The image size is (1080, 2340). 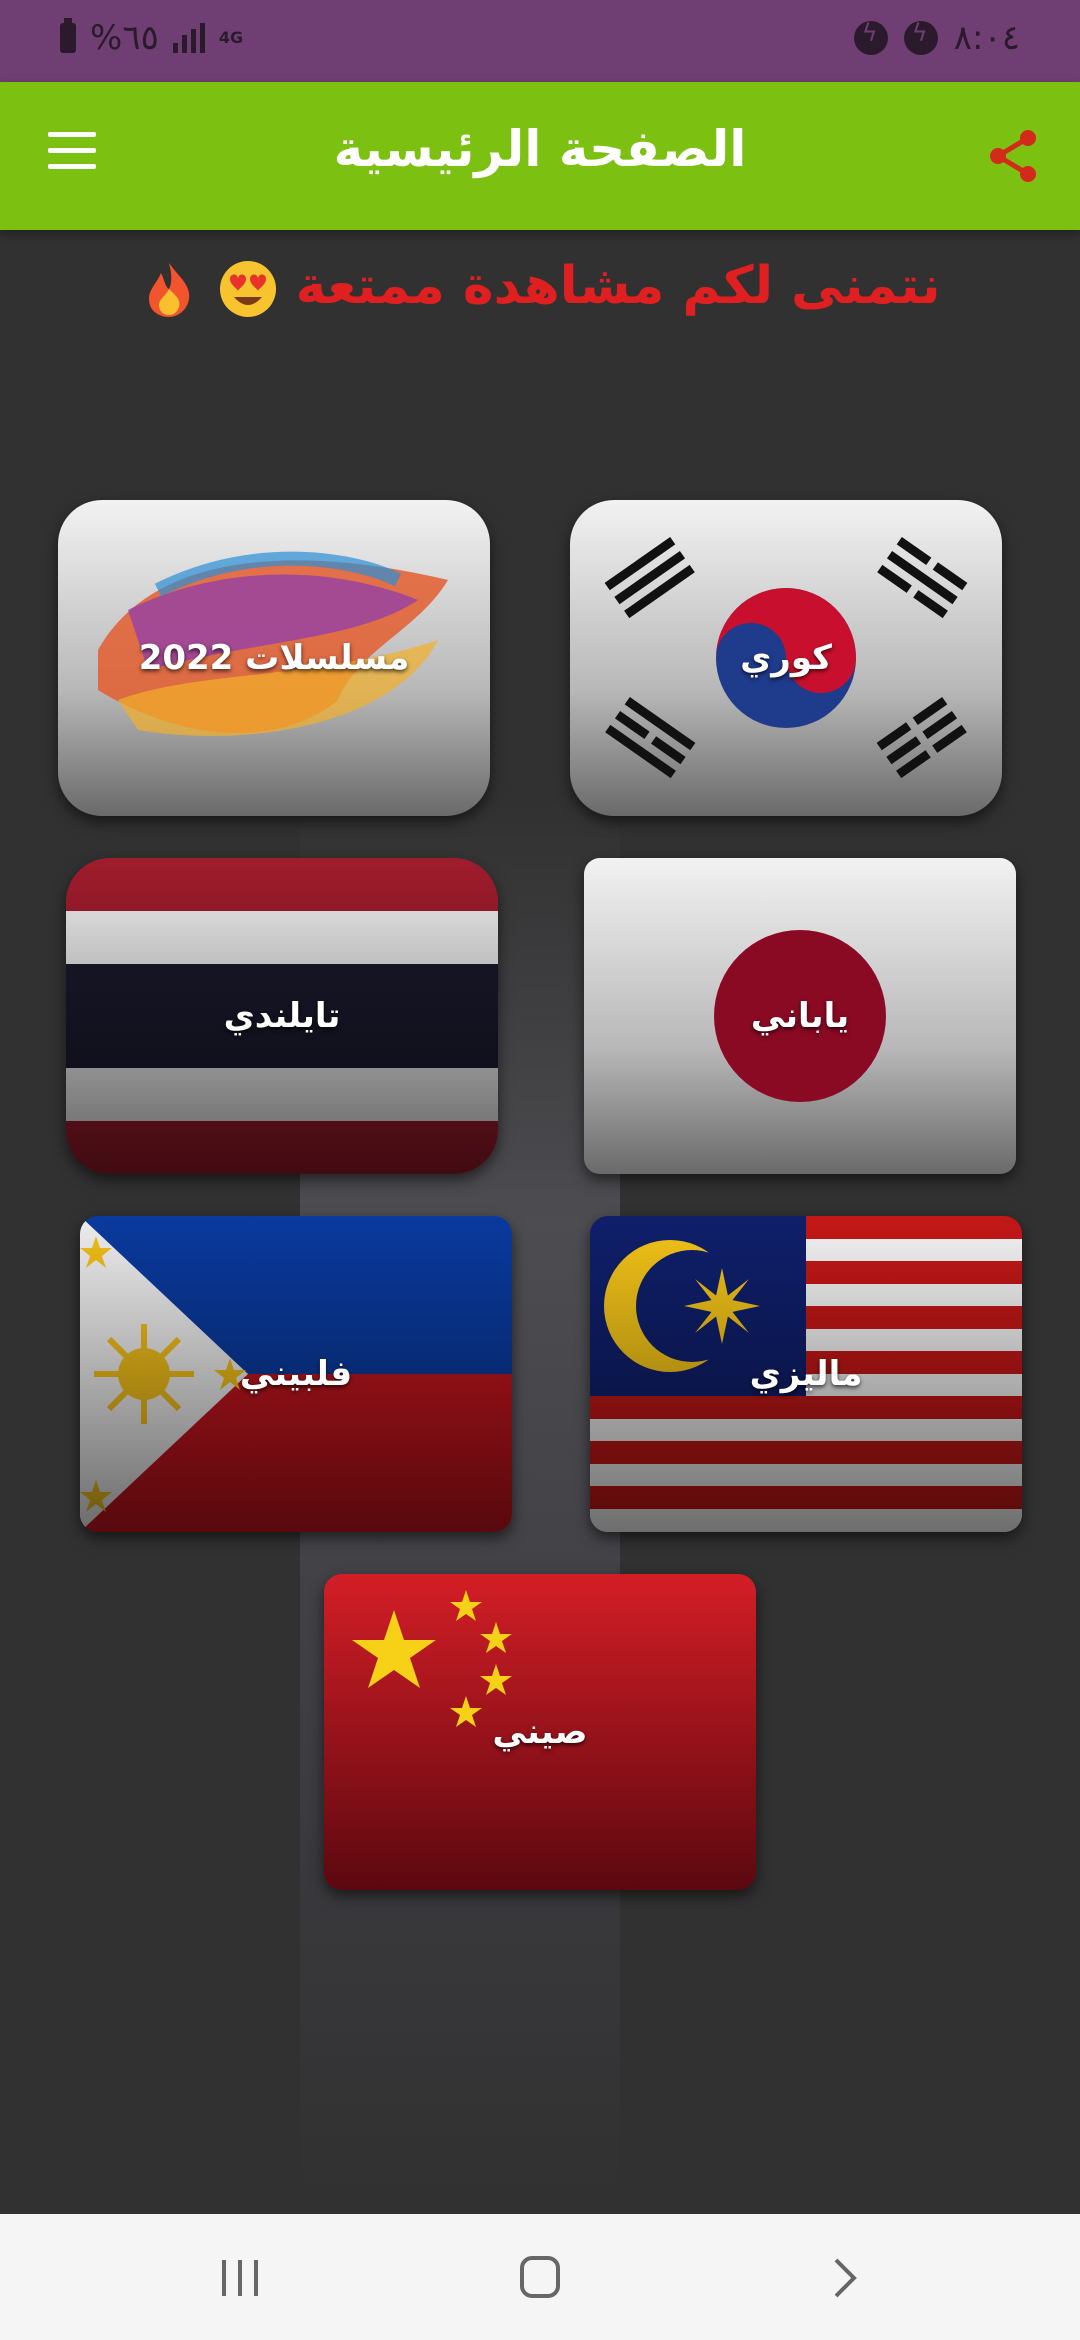 I want to click on category-card-thailand: تايلندي, so click(x=282, y=1016).